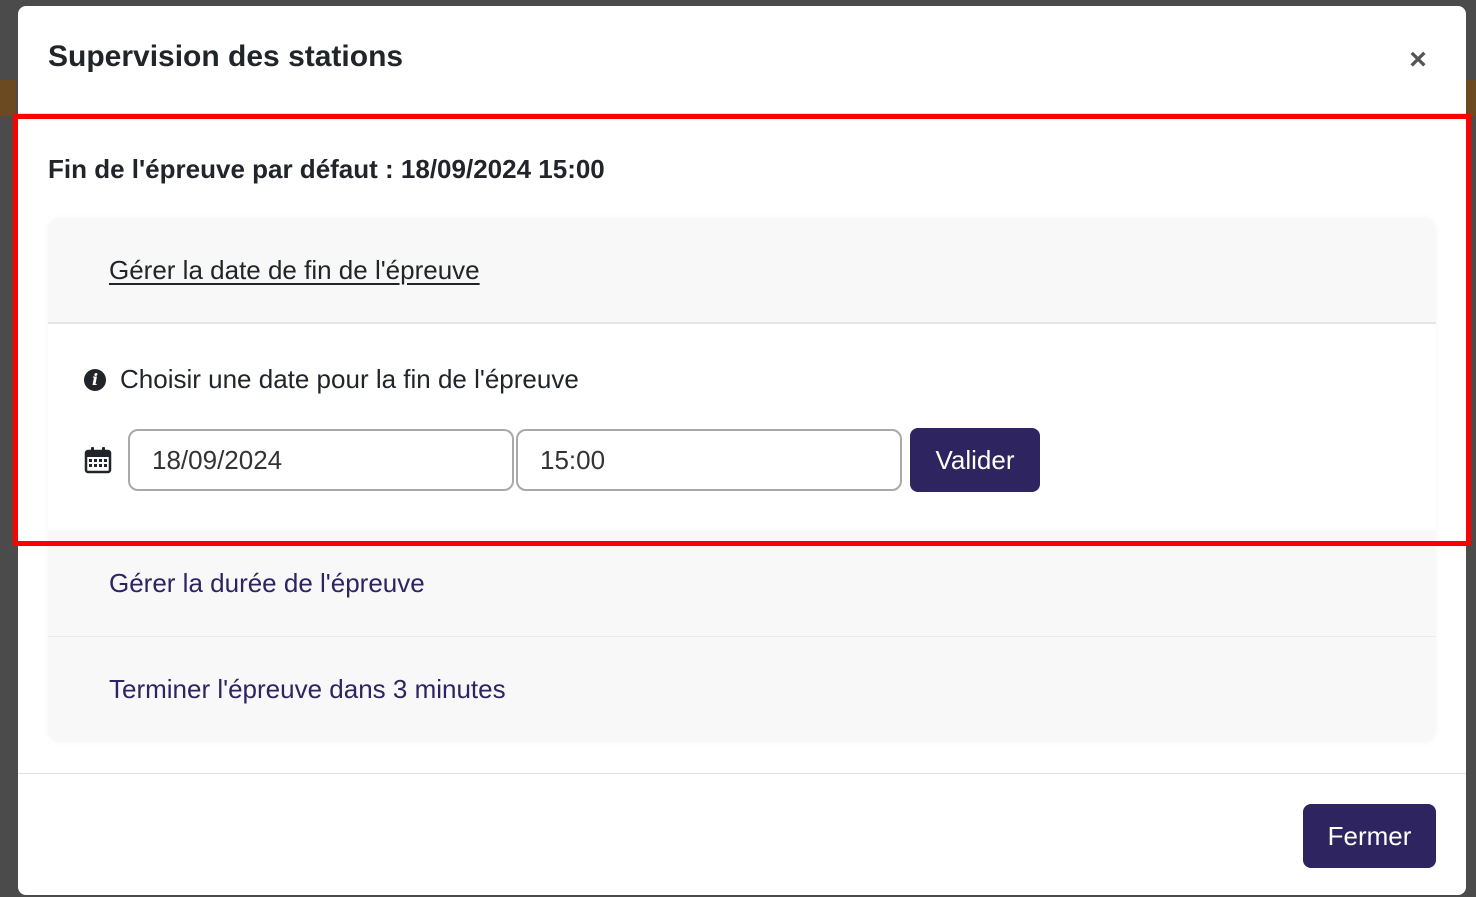  I want to click on modal-title: Supervision des stations, so click(226, 56).